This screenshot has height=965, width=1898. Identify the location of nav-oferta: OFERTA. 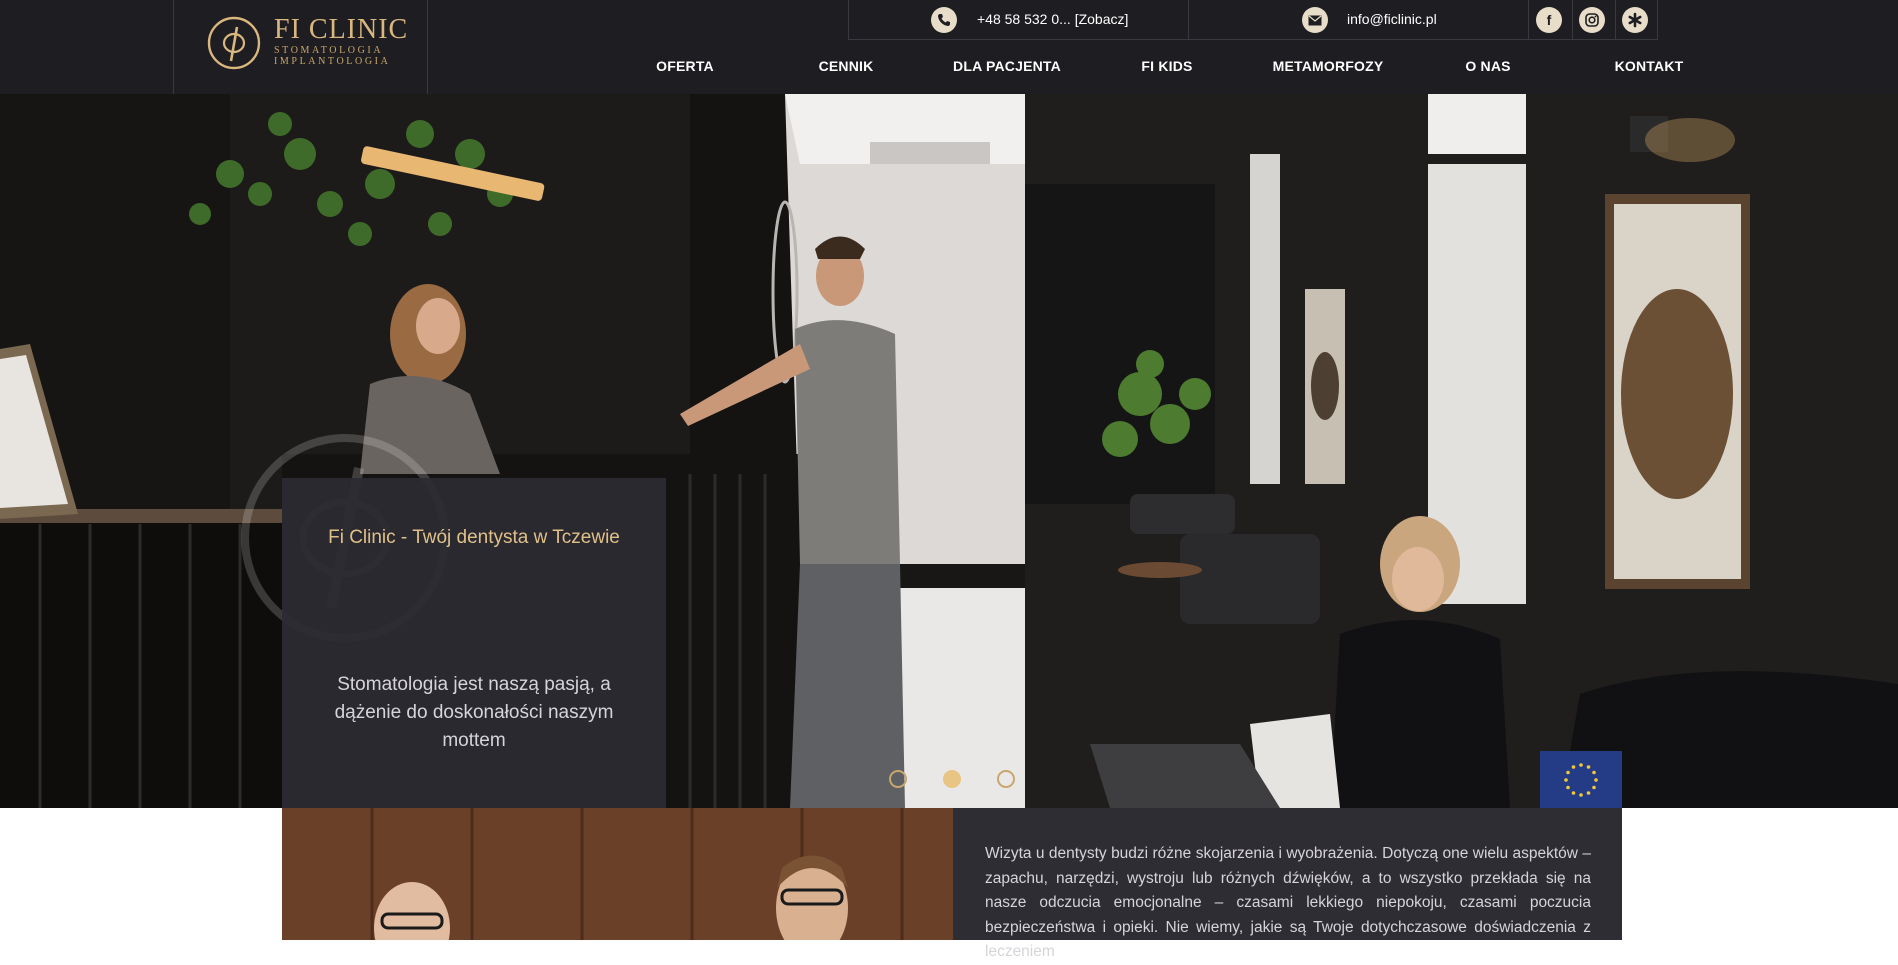
(685, 66).